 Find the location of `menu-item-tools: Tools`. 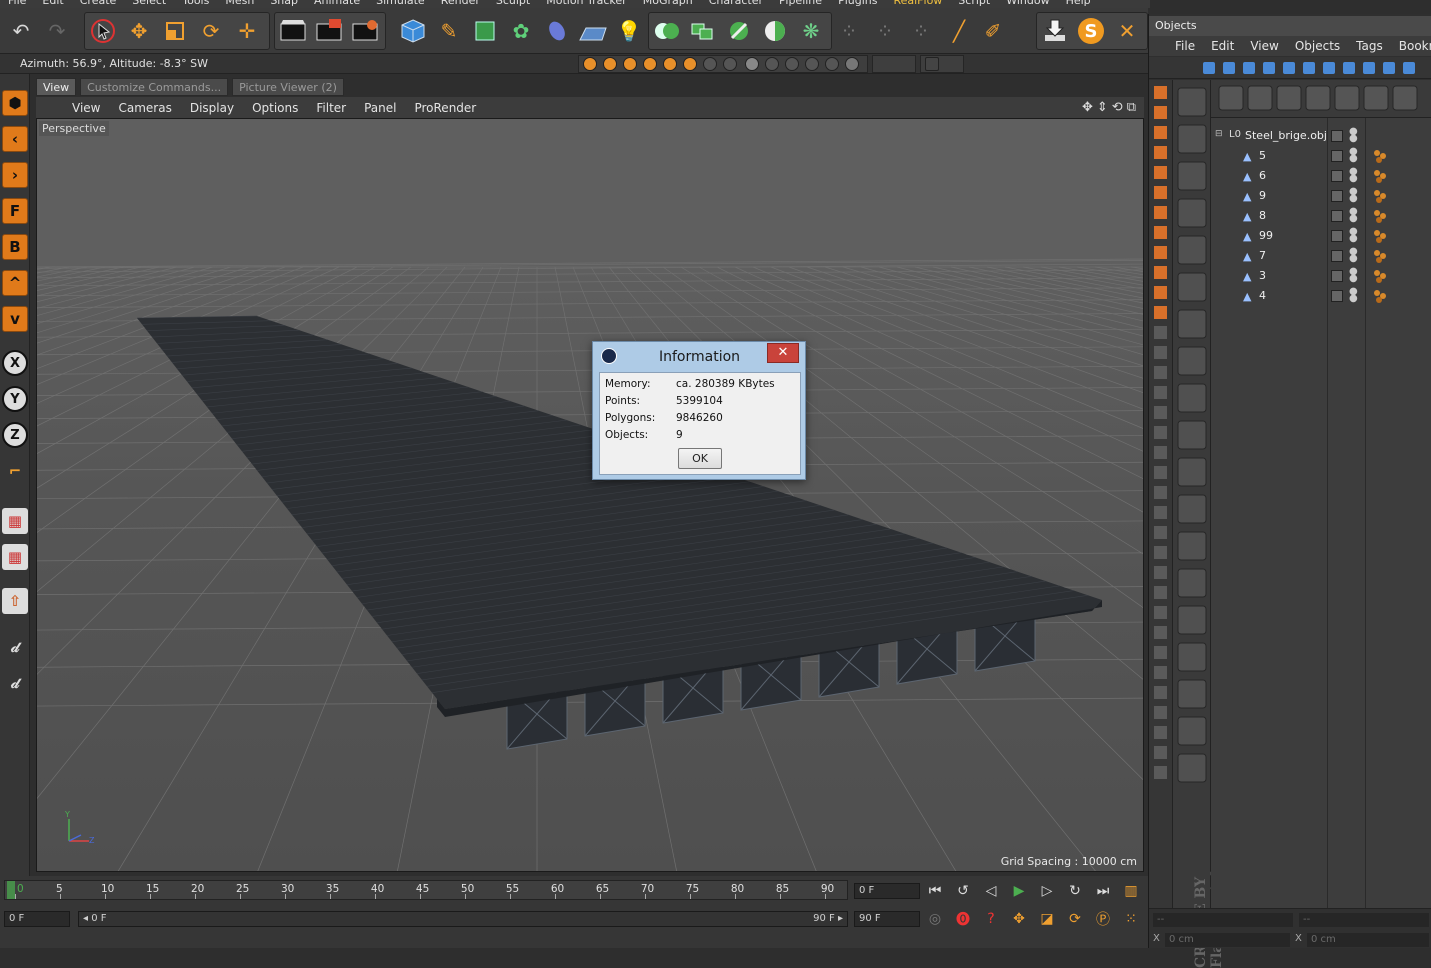

menu-item-tools: Tools is located at coordinates (195, 4).